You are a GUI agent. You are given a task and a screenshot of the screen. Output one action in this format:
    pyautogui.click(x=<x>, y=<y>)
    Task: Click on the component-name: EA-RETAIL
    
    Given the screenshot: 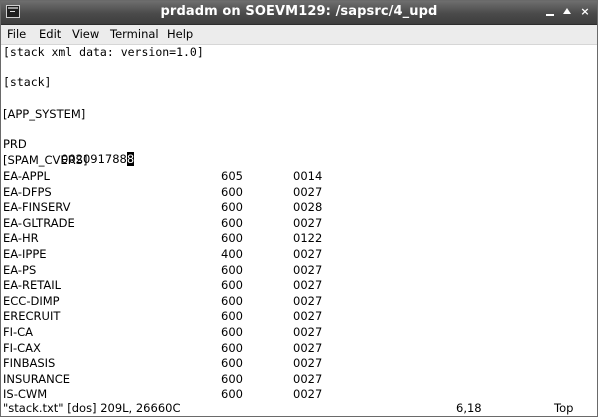 What is the action you would take?
    pyautogui.click(x=32, y=285)
    